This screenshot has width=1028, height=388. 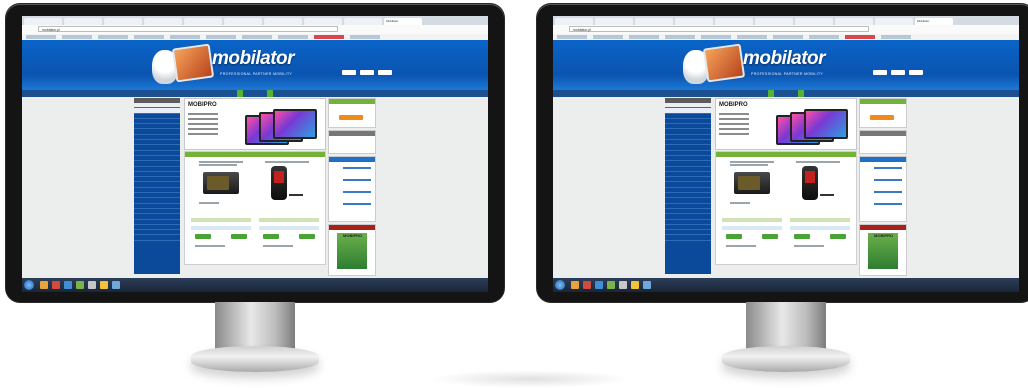 I want to click on product-image-microwave, so click(x=221, y=183).